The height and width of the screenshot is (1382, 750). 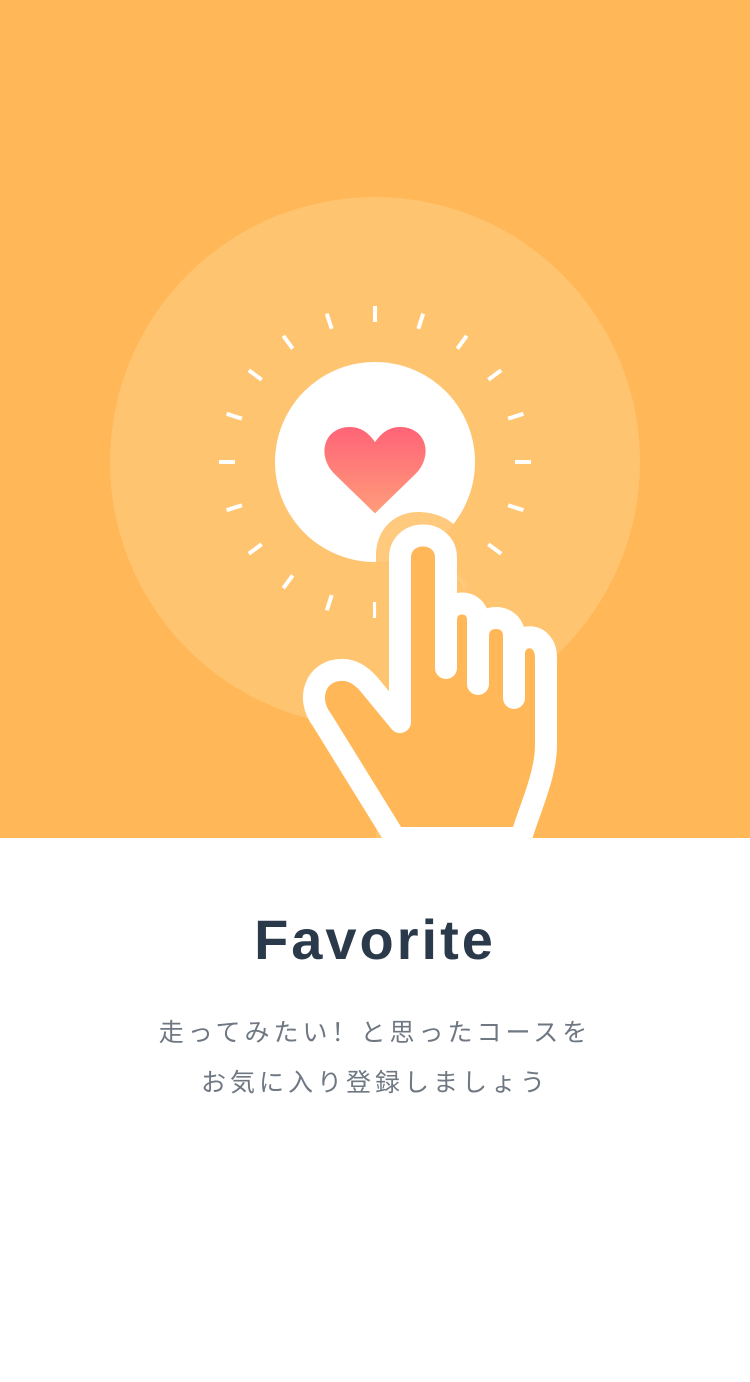 What do you see at coordinates (375, 939) in the screenshot?
I see `page-title: Favorite` at bounding box center [375, 939].